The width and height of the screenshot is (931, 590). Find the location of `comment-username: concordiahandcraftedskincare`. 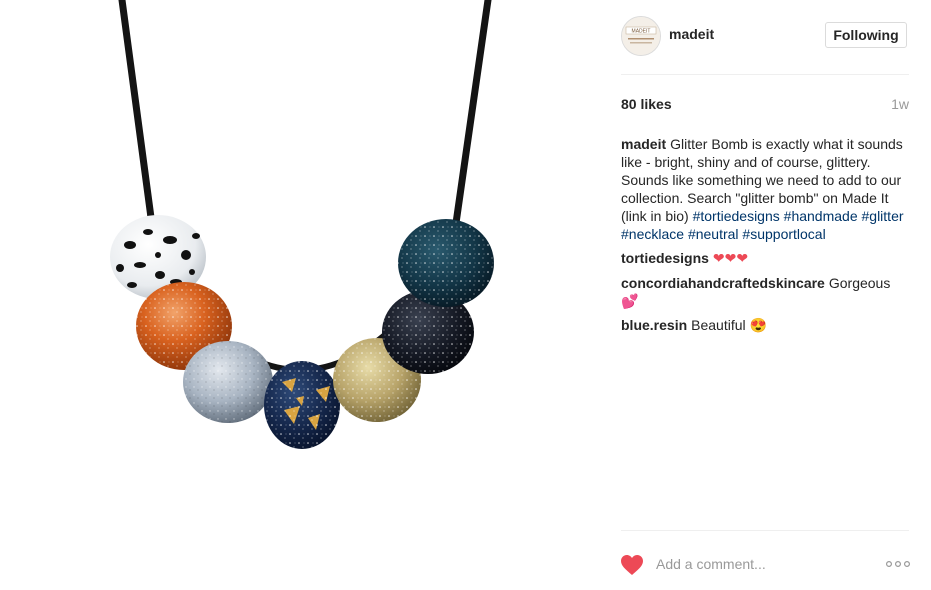

comment-username: concordiahandcraftedskincare is located at coordinates (723, 283).